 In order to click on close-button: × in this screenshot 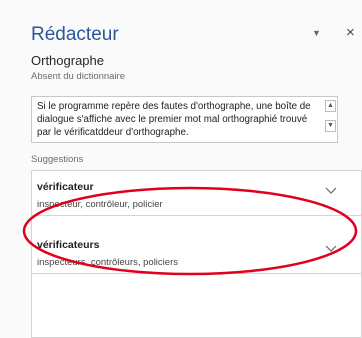, I will do `click(350, 32)`.